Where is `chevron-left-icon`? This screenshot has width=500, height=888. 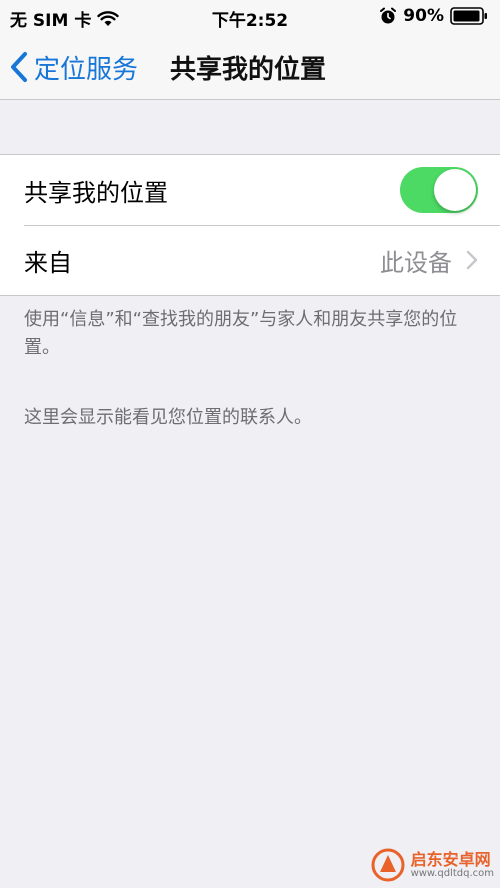 chevron-left-icon is located at coordinates (19, 67).